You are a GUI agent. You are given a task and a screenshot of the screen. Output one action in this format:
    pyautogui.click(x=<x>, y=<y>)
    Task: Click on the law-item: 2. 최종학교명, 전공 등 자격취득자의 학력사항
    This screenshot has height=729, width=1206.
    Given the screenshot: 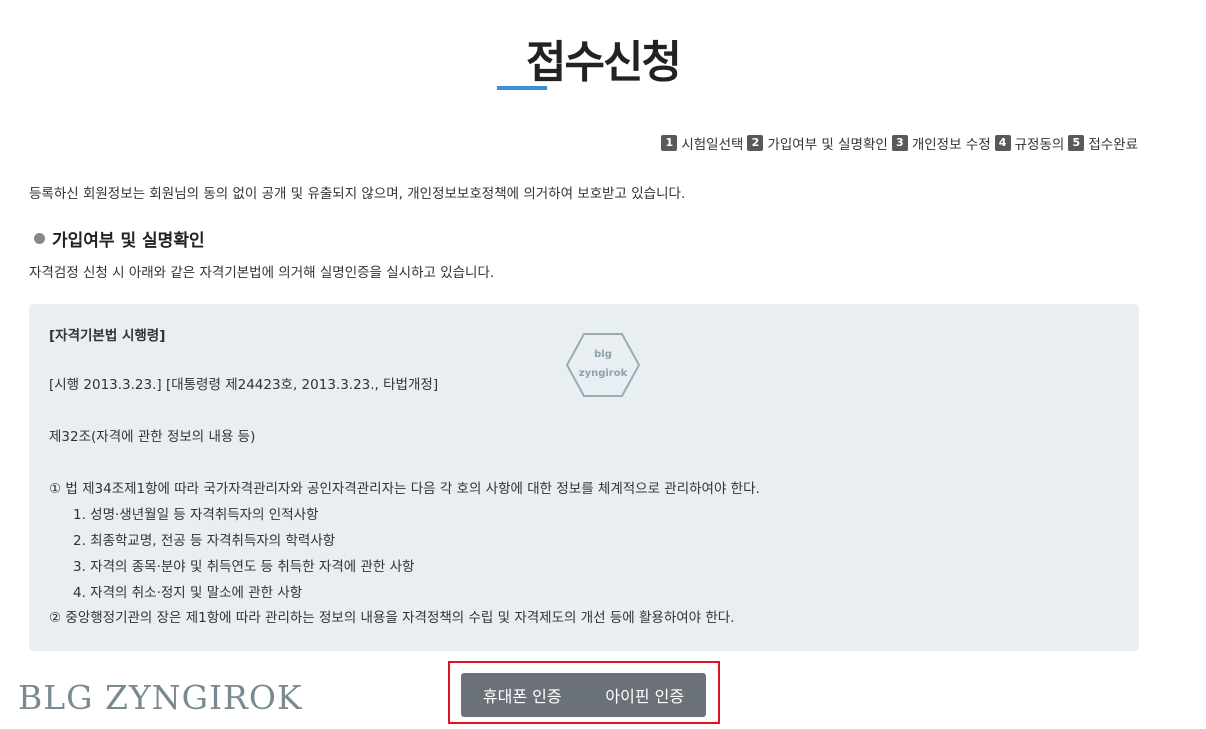 What is the action you would take?
    pyautogui.click(x=204, y=541)
    